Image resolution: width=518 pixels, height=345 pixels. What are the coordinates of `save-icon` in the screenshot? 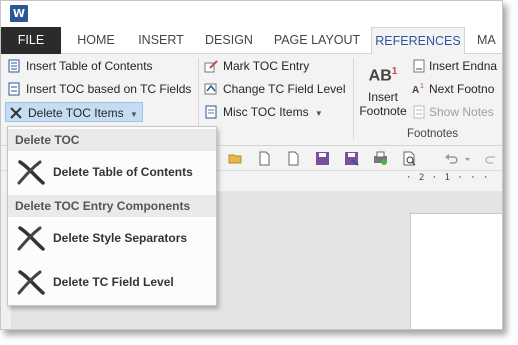 It's located at (322, 158).